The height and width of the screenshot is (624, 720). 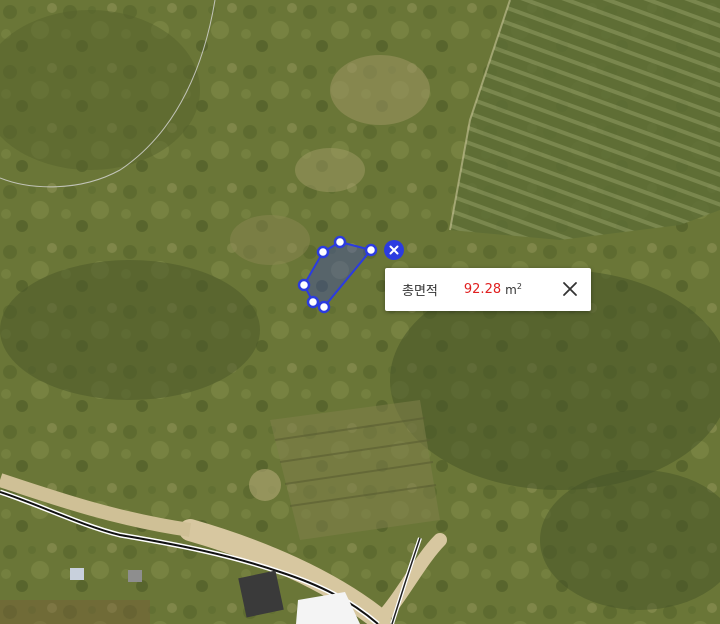 What do you see at coordinates (355, 470) in the screenshot?
I see `terrace-field` at bounding box center [355, 470].